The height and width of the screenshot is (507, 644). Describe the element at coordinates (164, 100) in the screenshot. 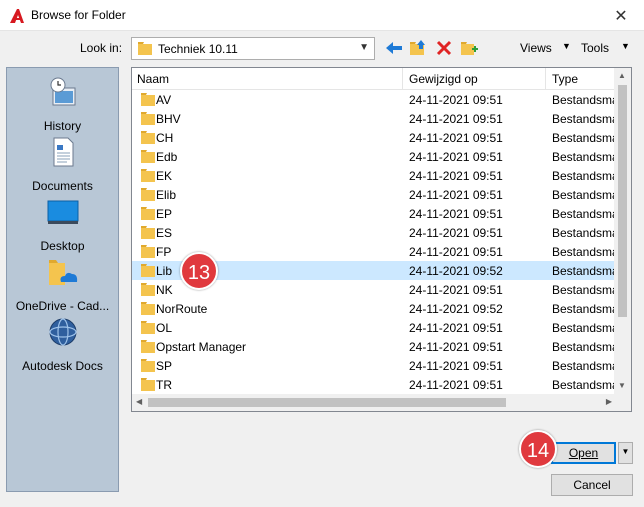

I see `file-name: AV` at that location.